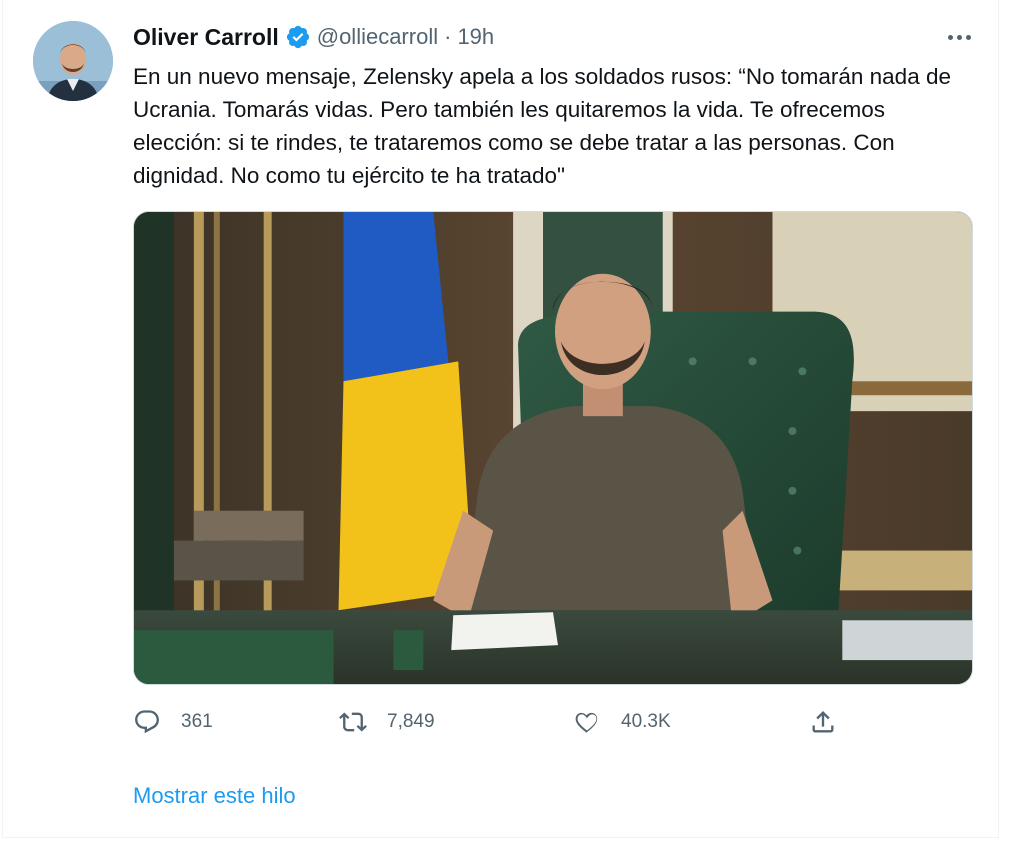 The height and width of the screenshot is (841, 1024). Describe the element at coordinates (206, 37) in the screenshot. I see `author-name: Oliver Carroll` at that location.